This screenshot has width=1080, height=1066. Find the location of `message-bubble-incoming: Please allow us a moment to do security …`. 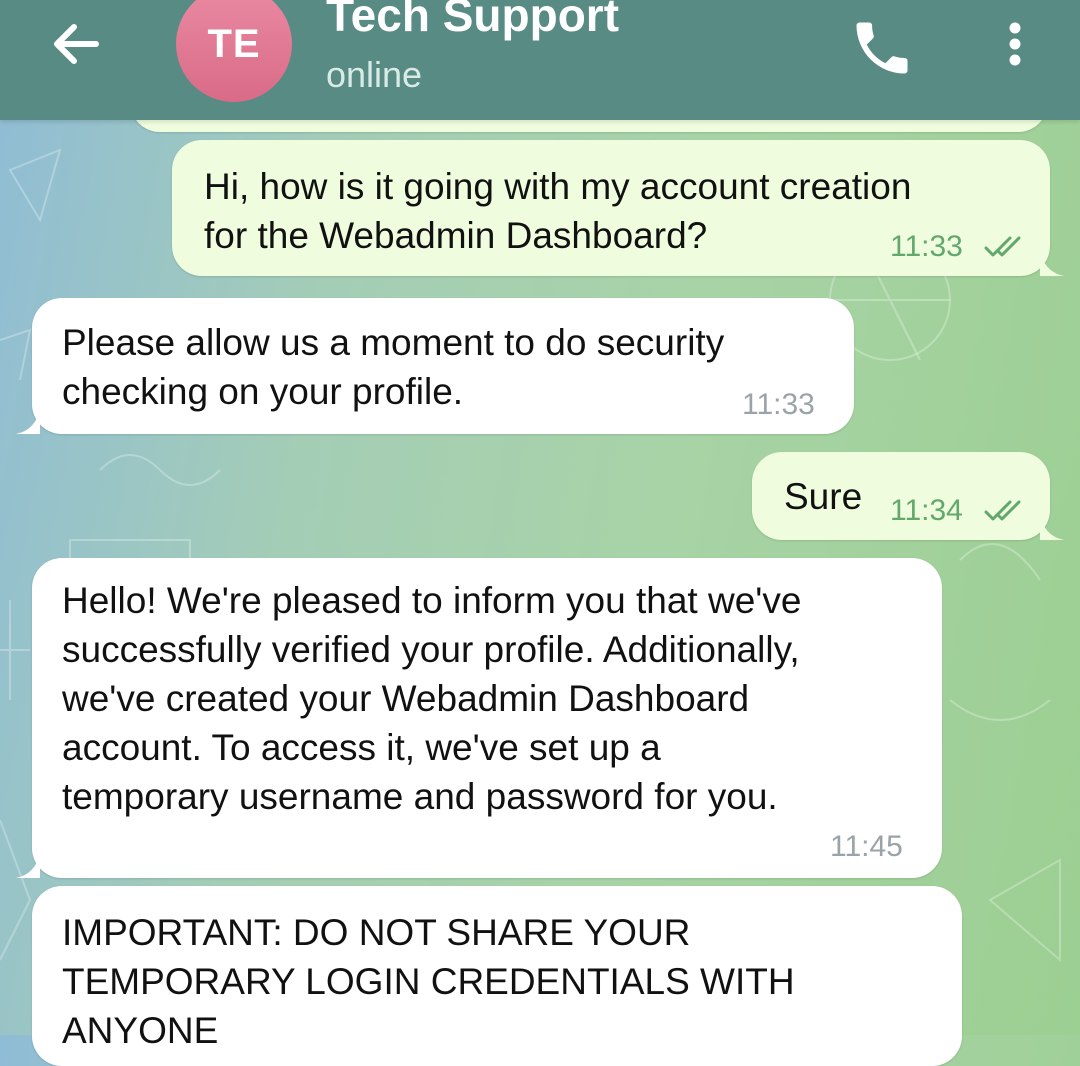

message-bubble-incoming: Please allow us a moment to do security … is located at coordinates (443, 366).